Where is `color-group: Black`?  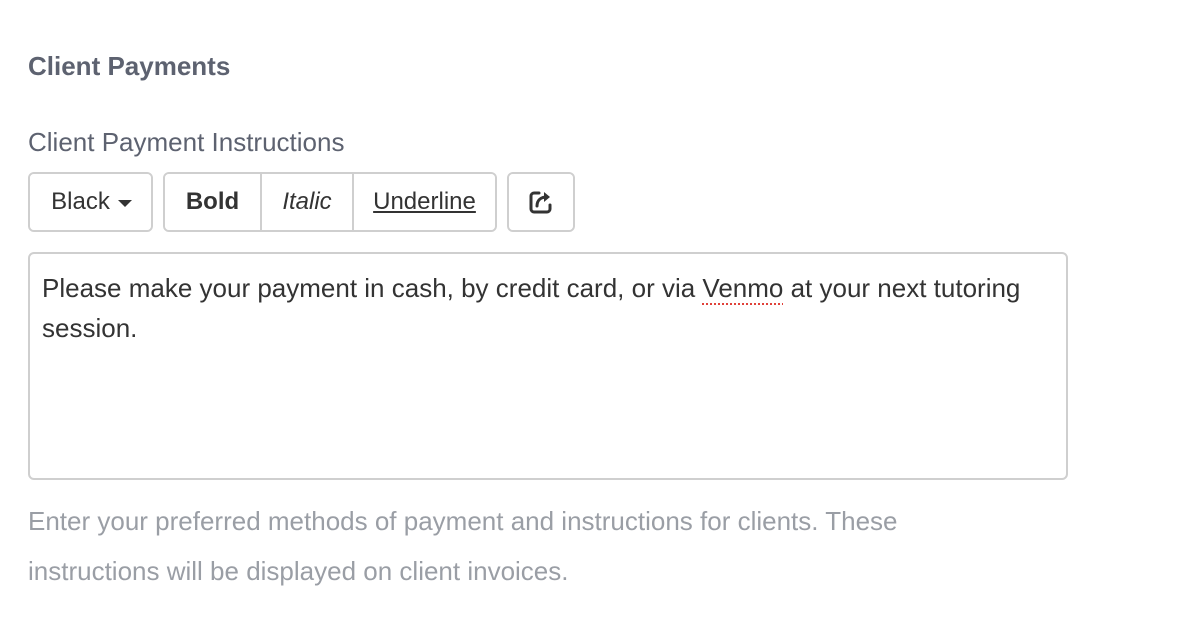
color-group: Black is located at coordinates (90, 202).